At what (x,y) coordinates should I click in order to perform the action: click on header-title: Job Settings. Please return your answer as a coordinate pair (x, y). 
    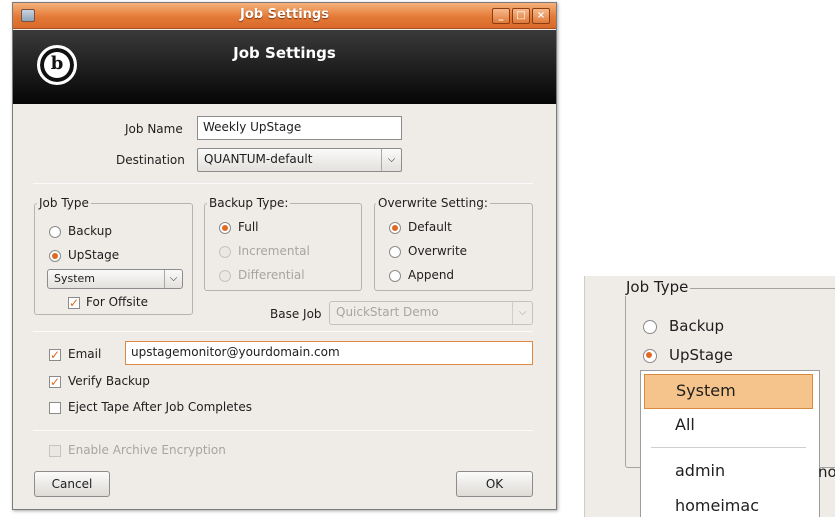
    Looking at the image, I should click on (284, 53).